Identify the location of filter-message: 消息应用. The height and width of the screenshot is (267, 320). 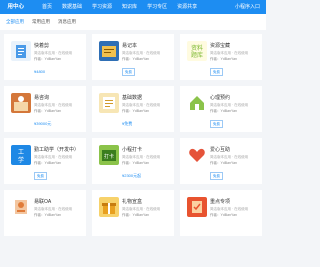
(67, 22).